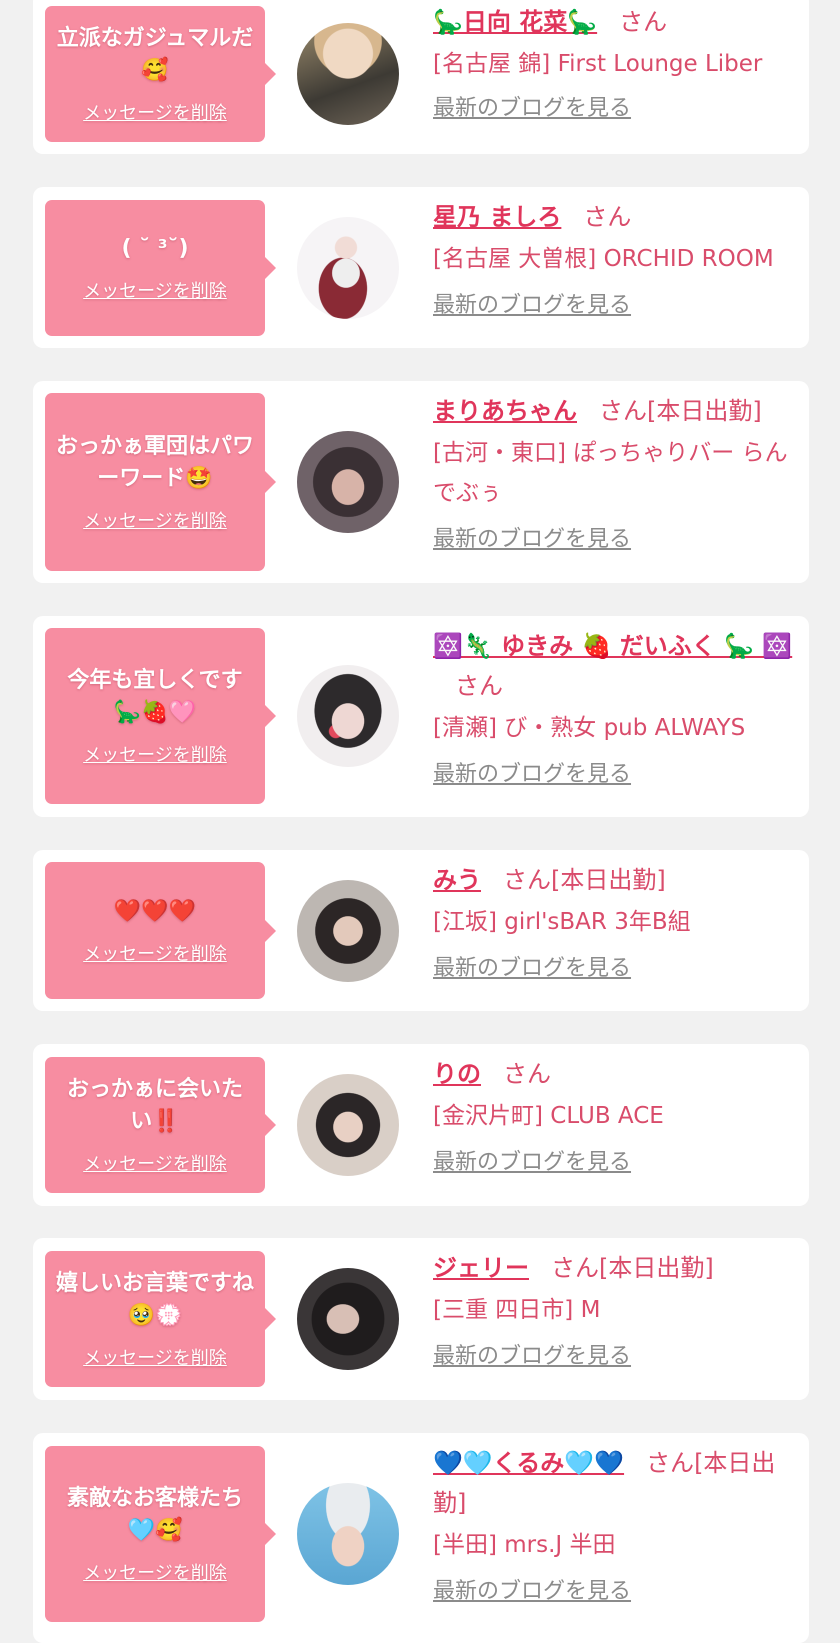 This screenshot has height=1643, width=840. What do you see at coordinates (614, 1525) in the screenshot?
I see `sender-info: 💙🩵くるみ🩵💙 さん[本日出勤] [半田] mrs.J 半田 最新のブログを見る` at bounding box center [614, 1525].